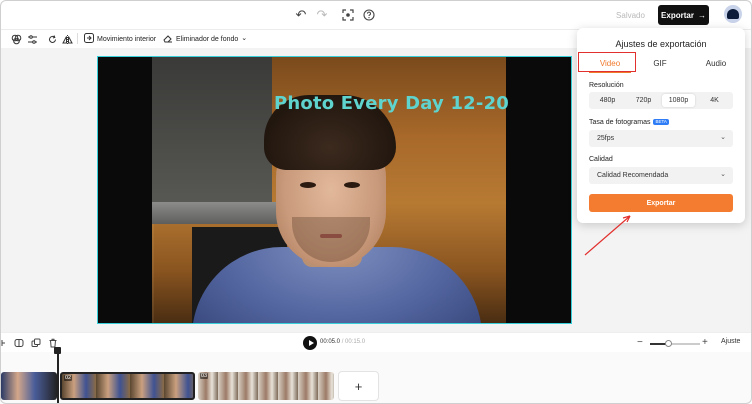  I want to click on quality-label: Calidad, so click(601, 159).